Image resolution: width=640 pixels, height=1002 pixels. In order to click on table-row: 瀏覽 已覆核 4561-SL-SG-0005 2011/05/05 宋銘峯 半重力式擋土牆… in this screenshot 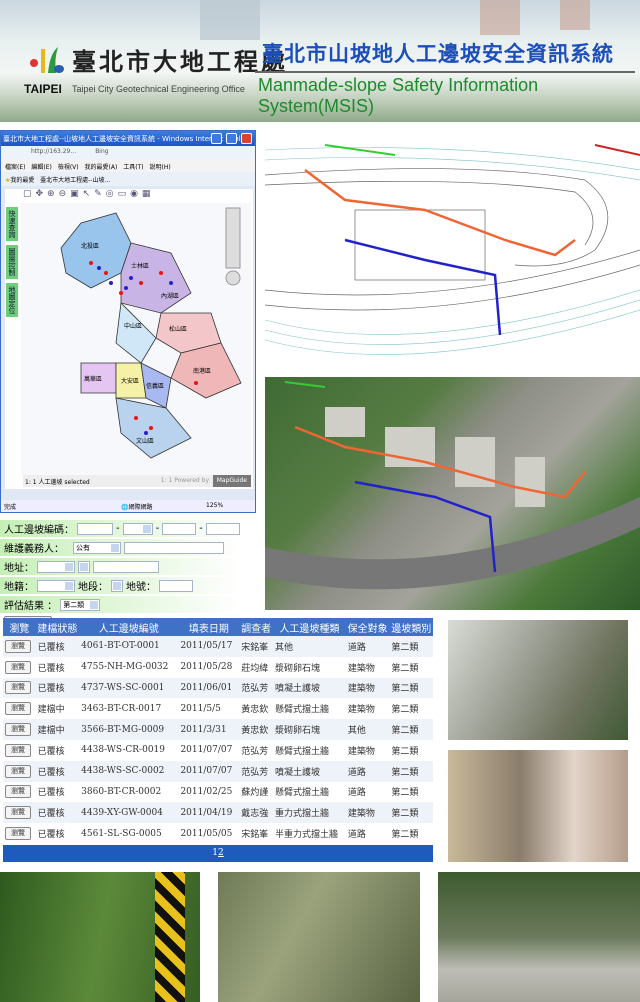, I will do `click(218, 833)`.